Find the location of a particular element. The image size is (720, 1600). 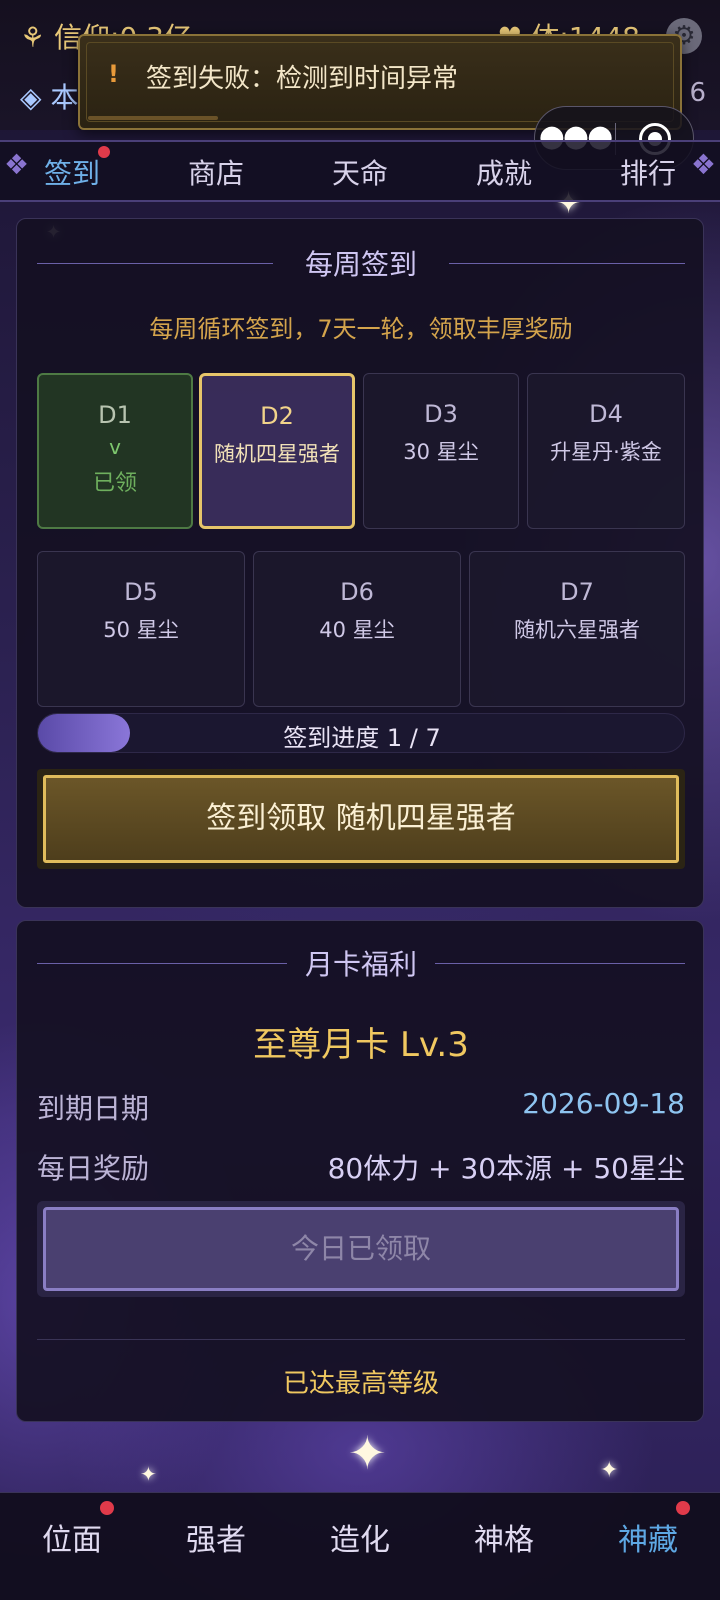

claimed-today-button: 今日已领取 is located at coordinates (361, 1249).